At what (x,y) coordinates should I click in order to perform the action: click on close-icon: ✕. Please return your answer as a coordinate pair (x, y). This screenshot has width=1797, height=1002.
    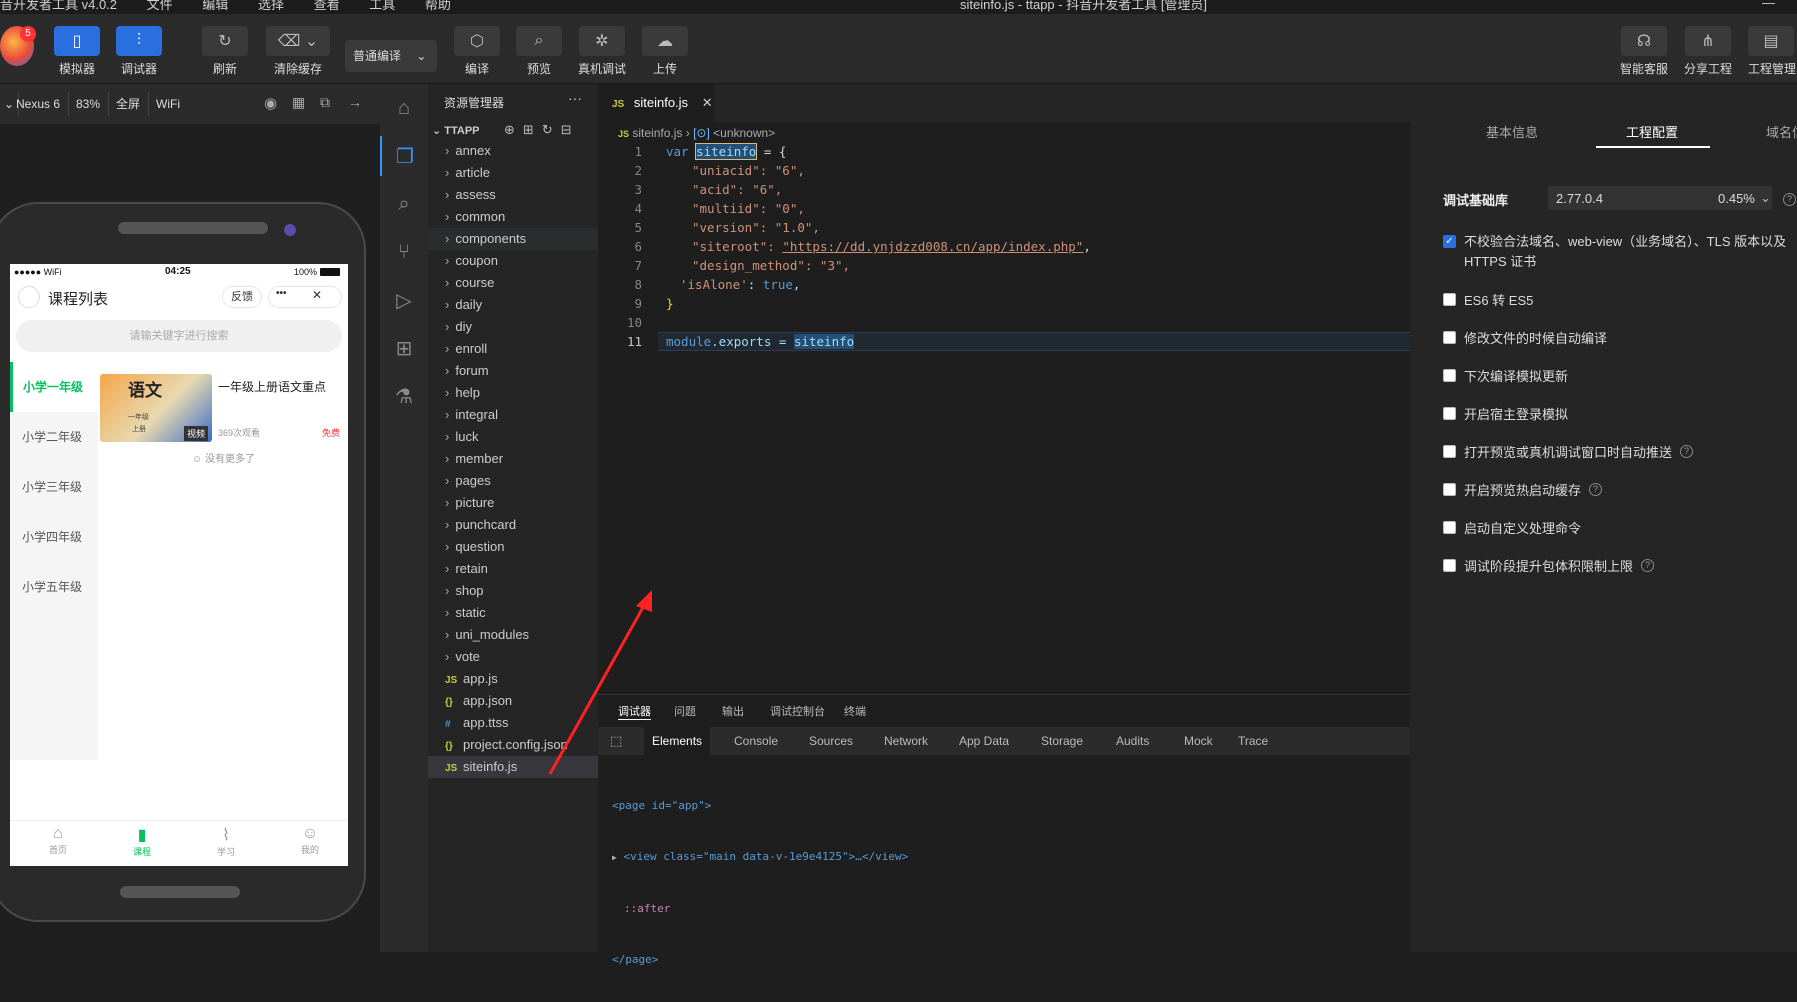
    Looking at the image, I should click on (707, 102).